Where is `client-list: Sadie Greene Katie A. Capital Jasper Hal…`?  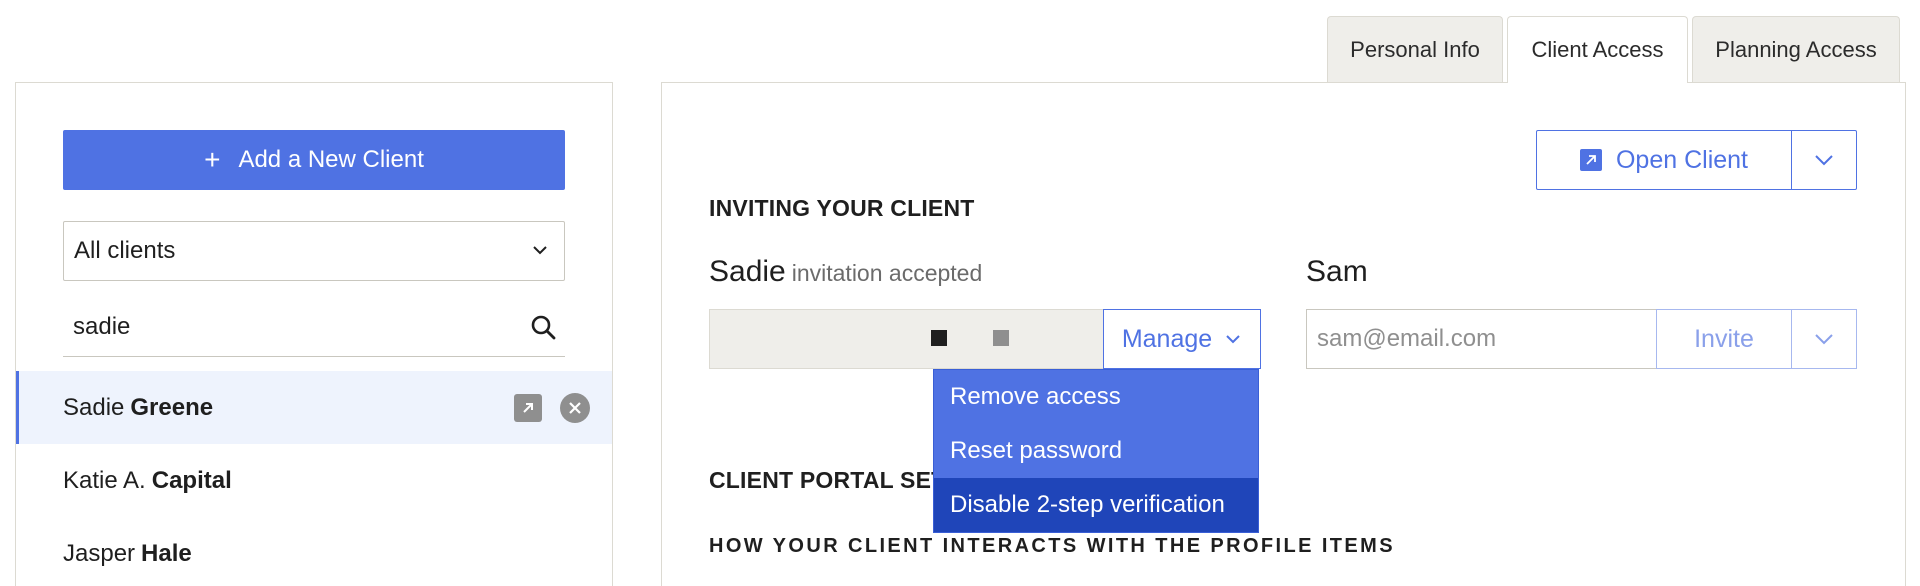
client-list: Sadie Greene Katie A. Capital Jasper Hal… is located at coordinates (314, 478).